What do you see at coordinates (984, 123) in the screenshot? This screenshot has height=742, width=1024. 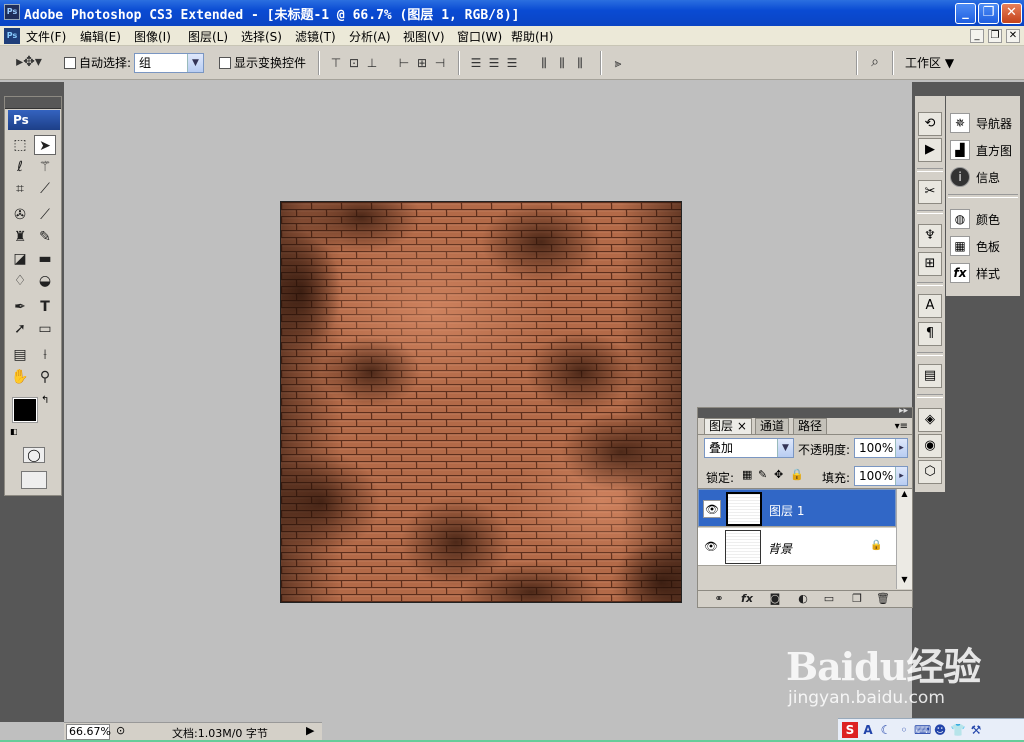 I see `navigator-panel-button: ✵ 导航器` at bounding box center [984, 123].